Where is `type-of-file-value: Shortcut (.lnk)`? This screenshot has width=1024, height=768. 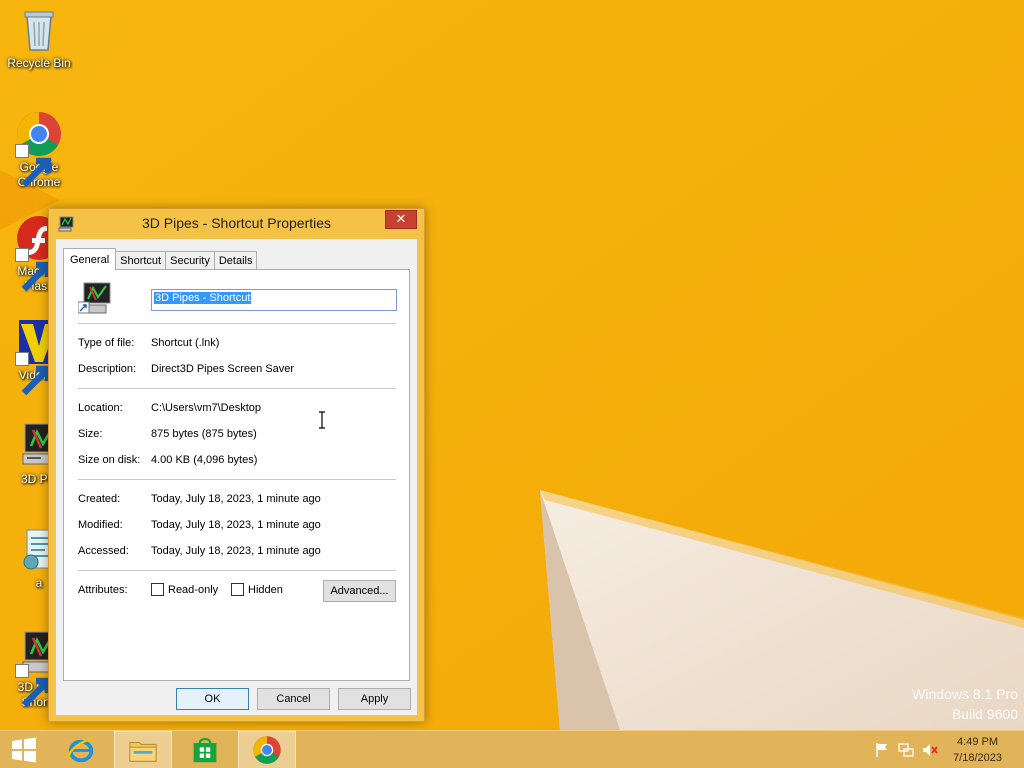 type-of-file-value: Shortcut (.lnk) is located at coordinates (185, 343).